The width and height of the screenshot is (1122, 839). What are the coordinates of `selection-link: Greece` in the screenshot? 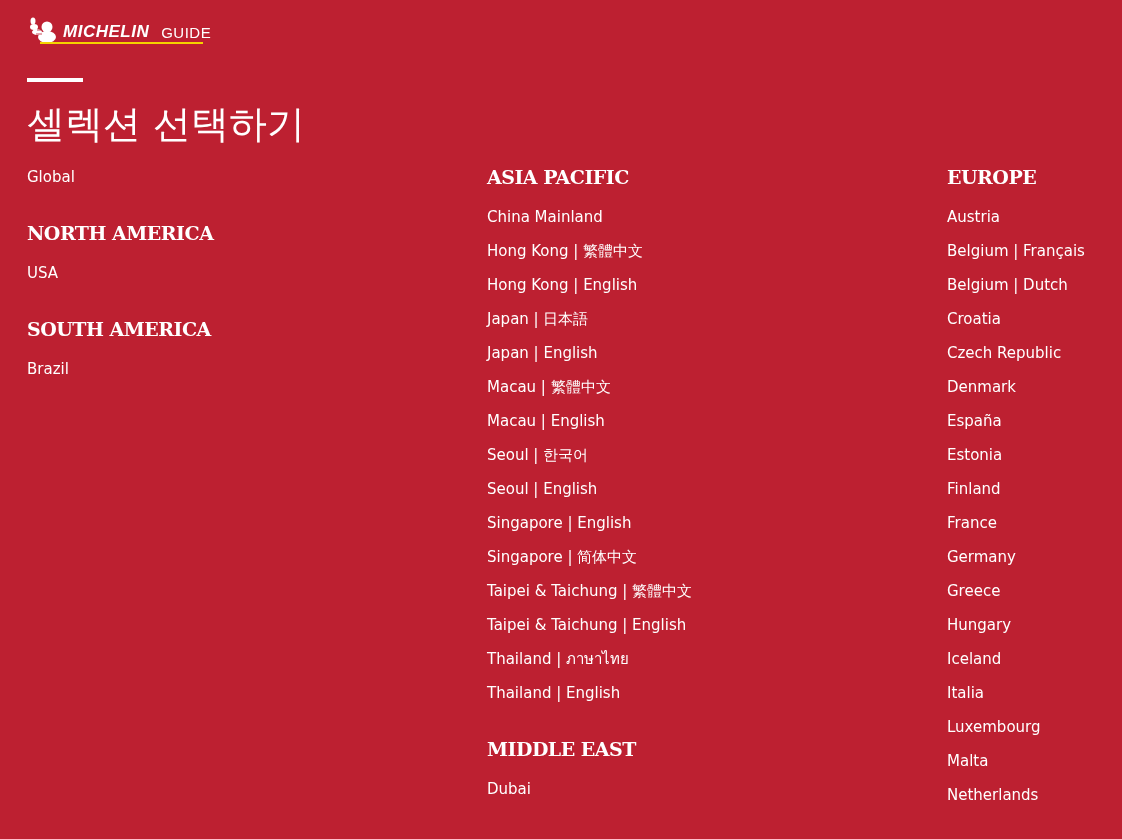 It's located at (974, 591).